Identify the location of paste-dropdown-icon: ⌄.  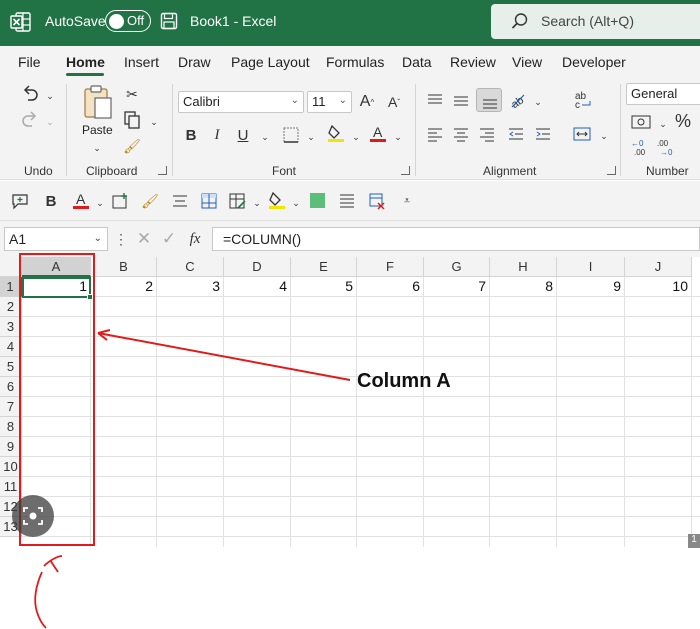
(97, 148).